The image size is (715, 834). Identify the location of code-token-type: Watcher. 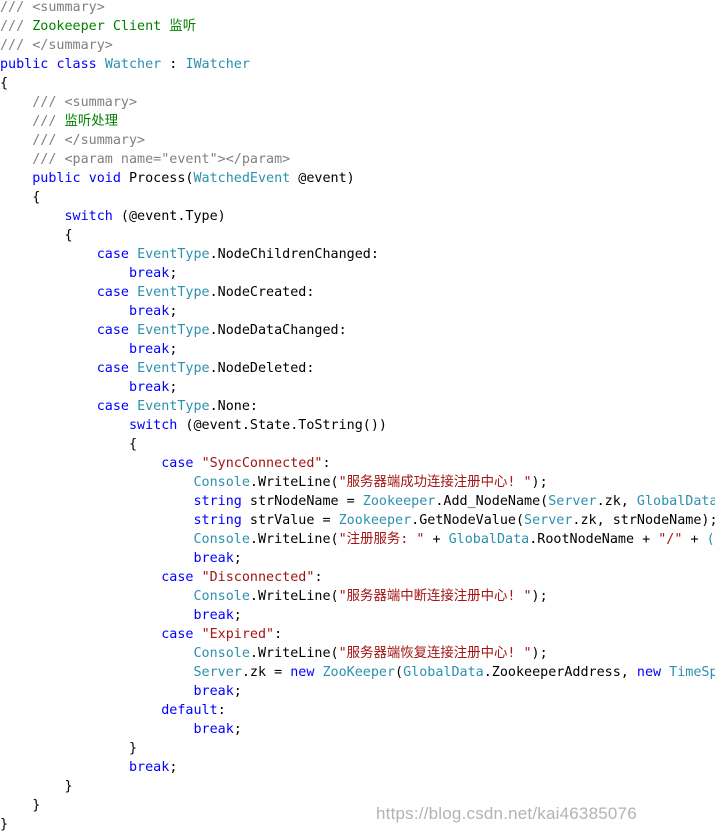
(133, 64).